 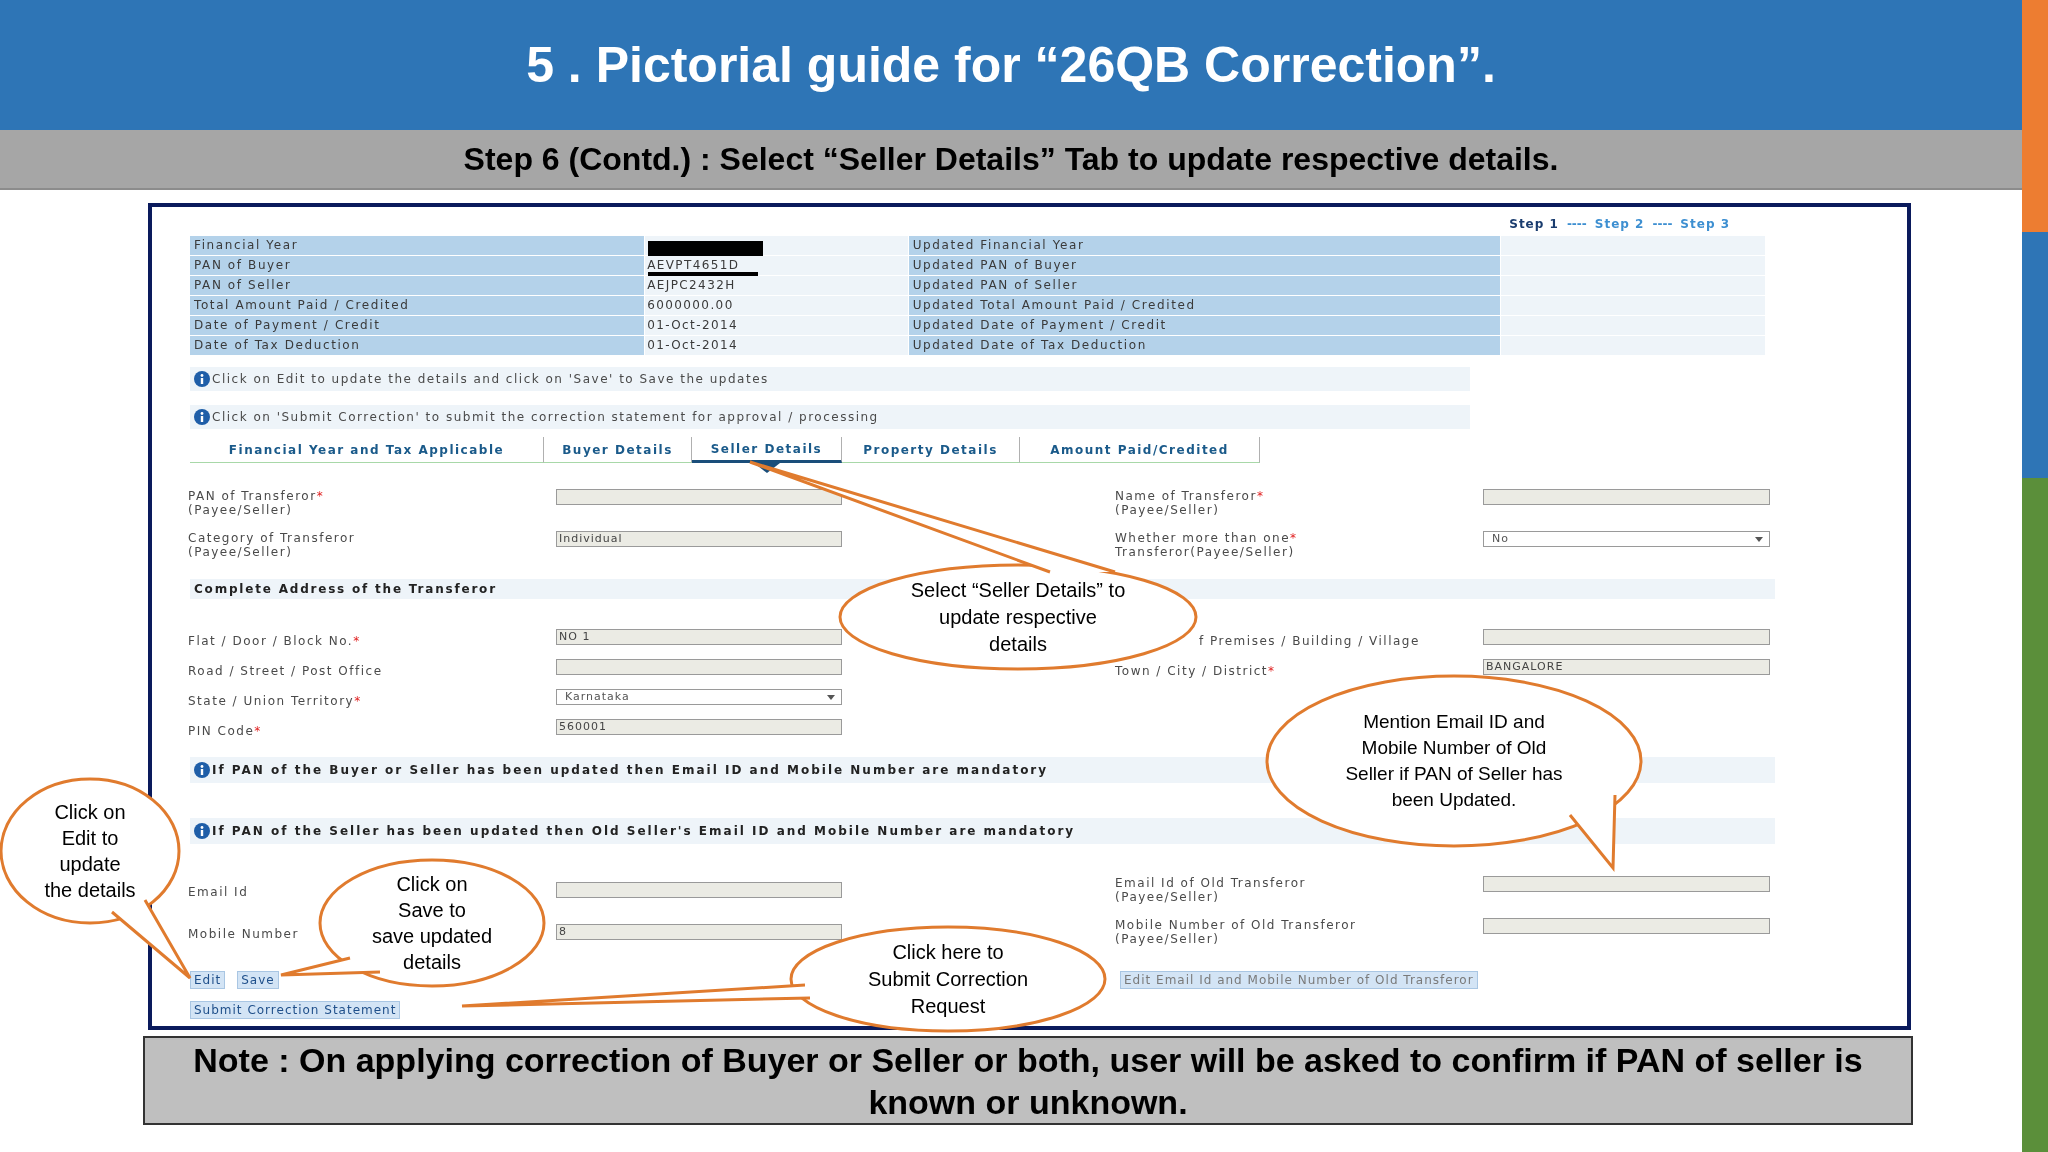 I want to click on input-field: 8, so click(x=699, y=932).